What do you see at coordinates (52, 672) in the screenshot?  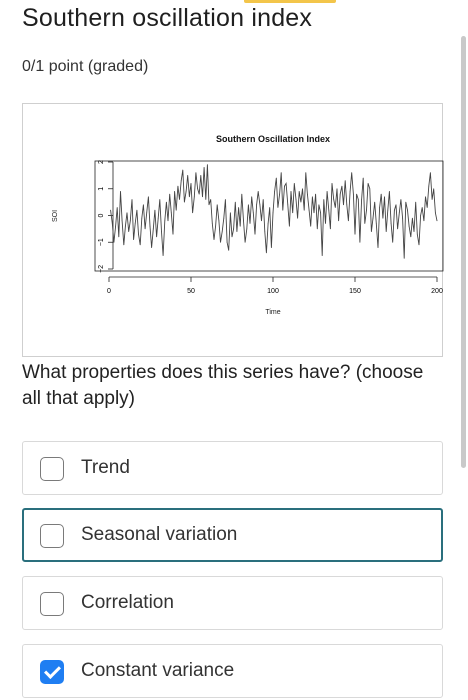 I see `checkbox-checked-icon` at bounding box center [52, 672].